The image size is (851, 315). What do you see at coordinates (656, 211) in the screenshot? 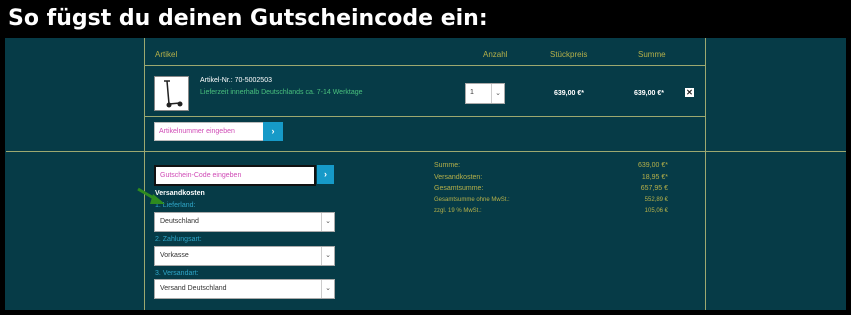
I see `summary-value: 105,06 €` at bounding box center [656, 211].